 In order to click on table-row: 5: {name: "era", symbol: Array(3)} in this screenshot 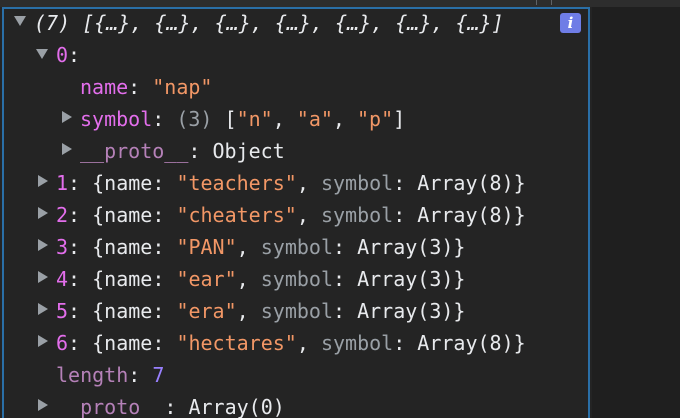, I will do `click(260, 311)`.